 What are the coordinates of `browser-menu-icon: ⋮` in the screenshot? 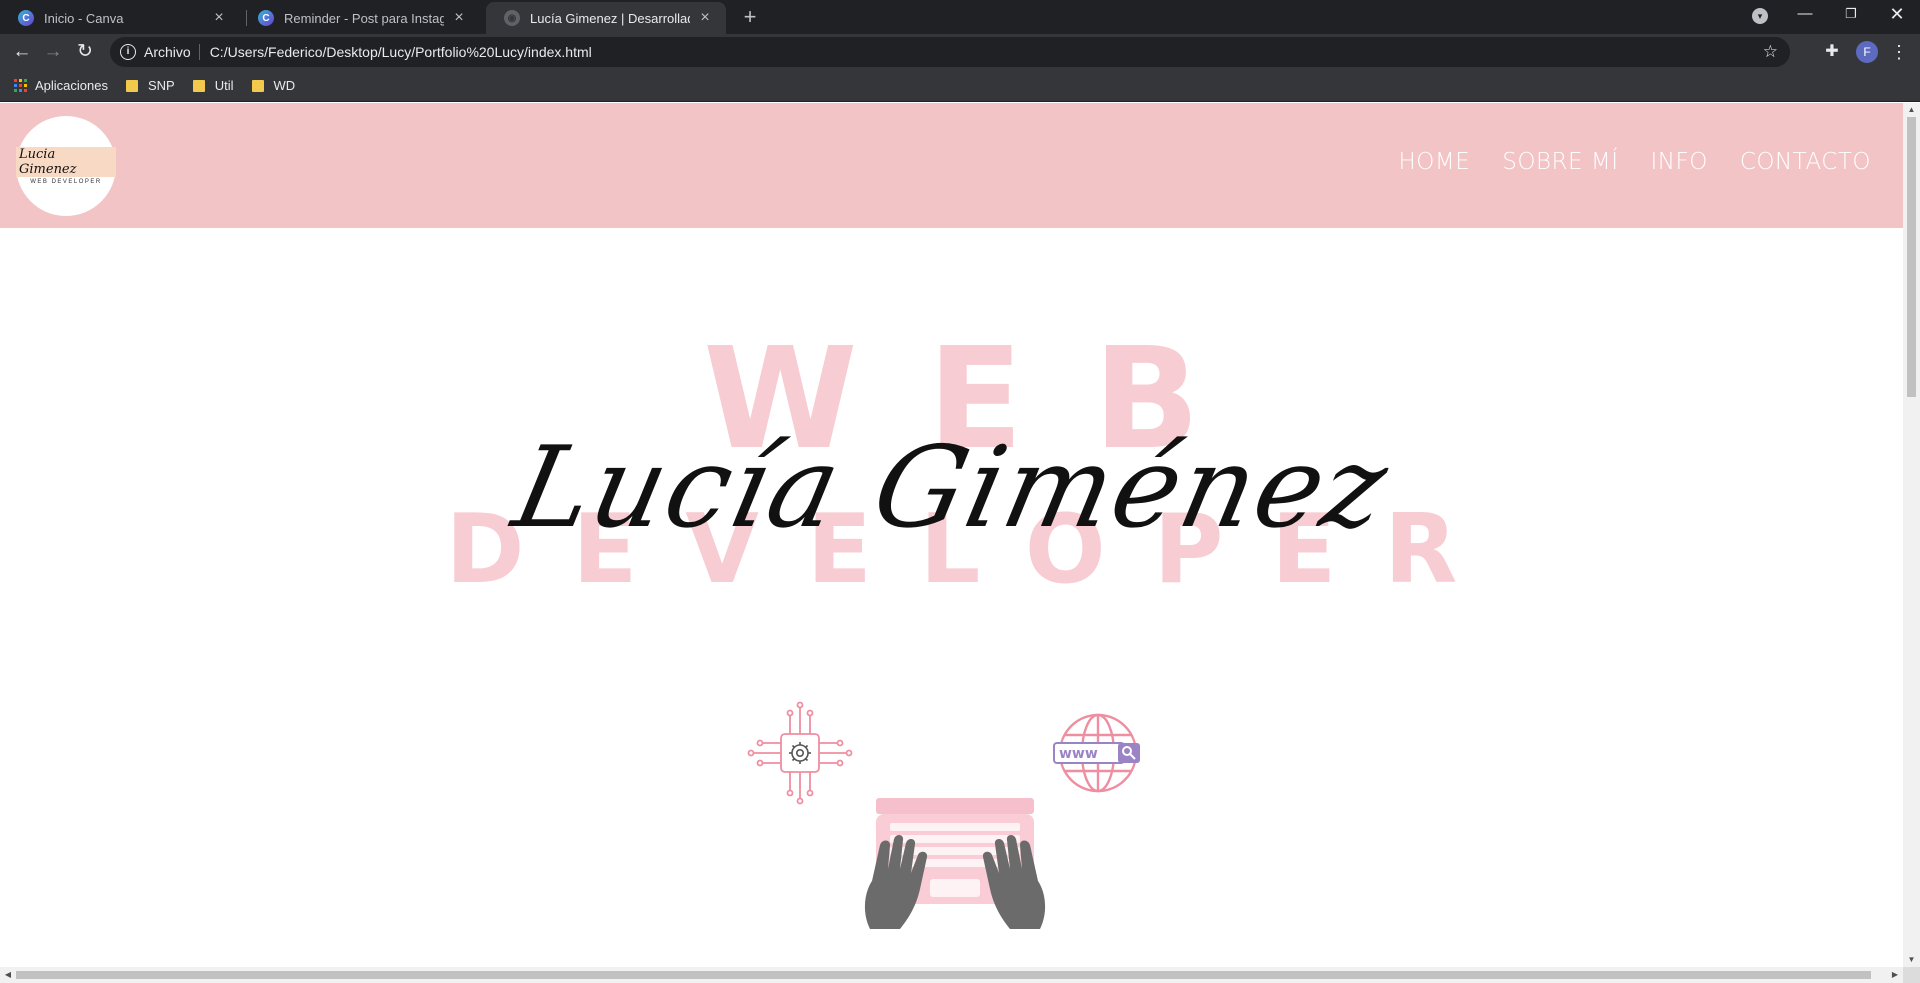 It's located at (1899, 52).